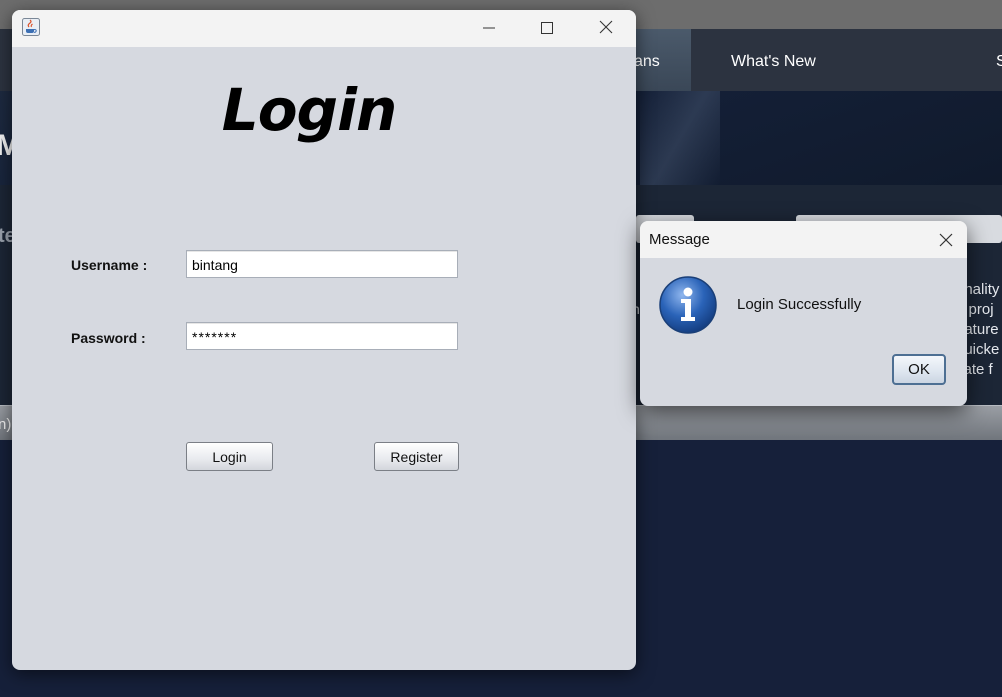 The image size is (1002, 697). What do you see at coordinates (324, 28) in the screenshot?
I see `login-title-bar` at bounding box center [324, 28].